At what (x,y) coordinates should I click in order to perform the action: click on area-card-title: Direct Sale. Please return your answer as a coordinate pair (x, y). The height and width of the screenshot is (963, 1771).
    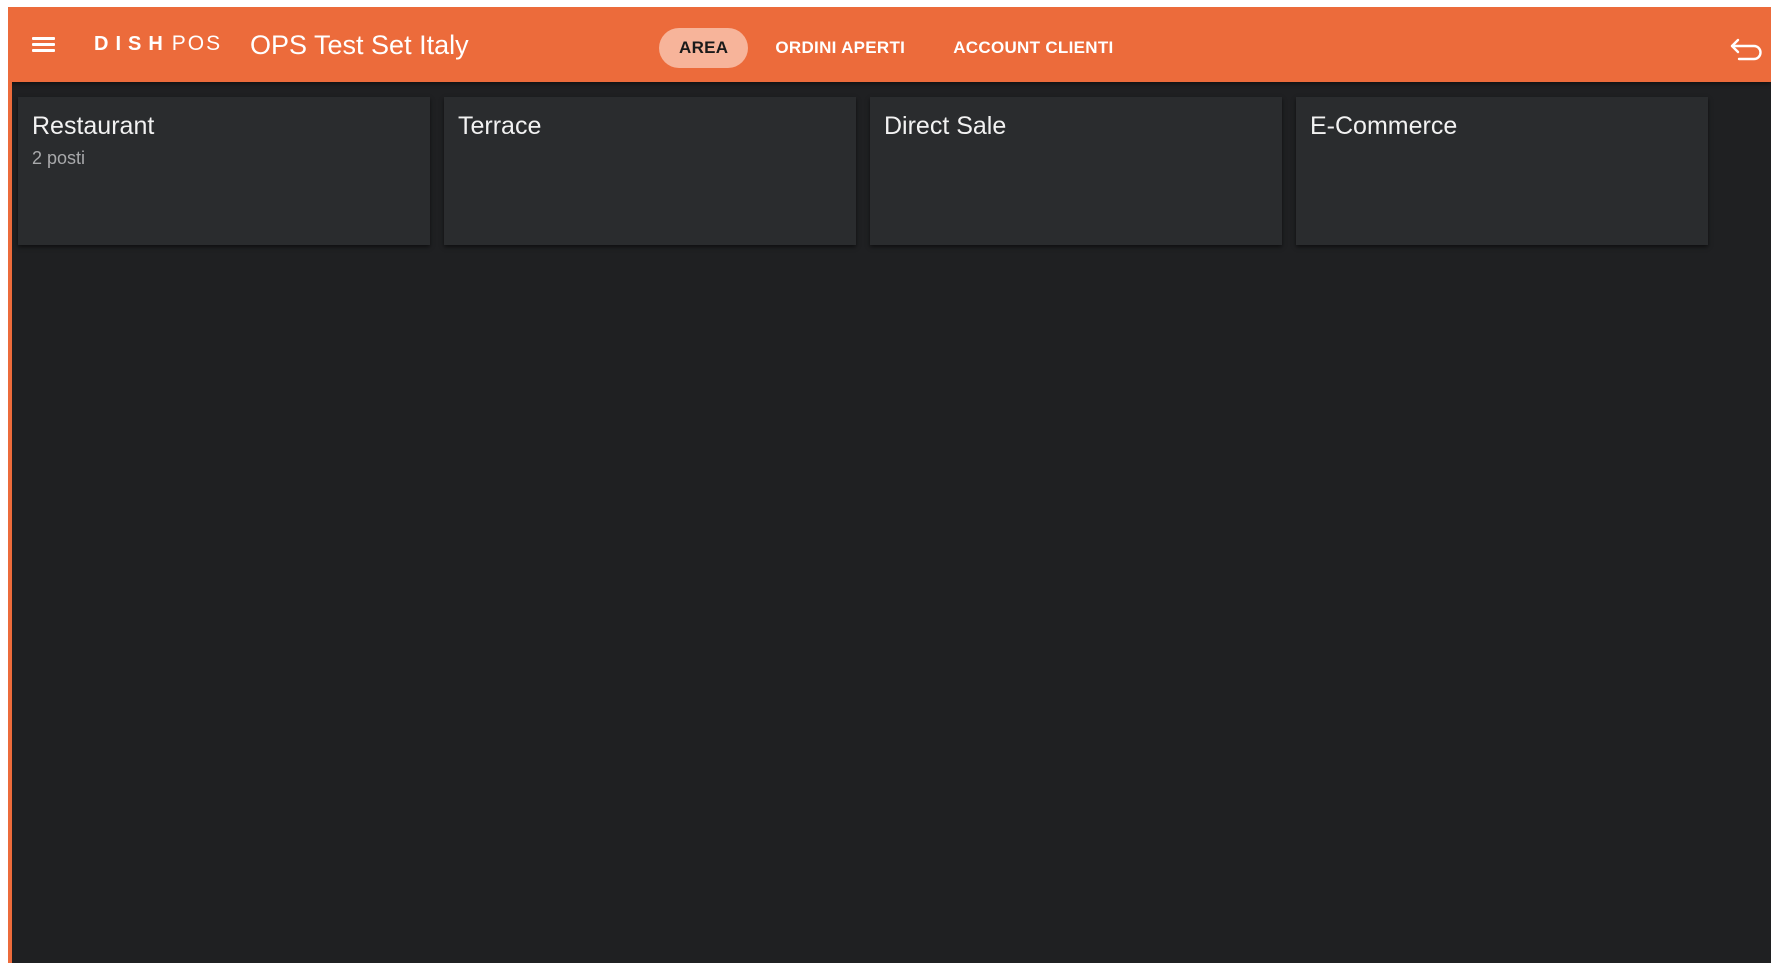
    Looking at the image, I should click on (945, 126).